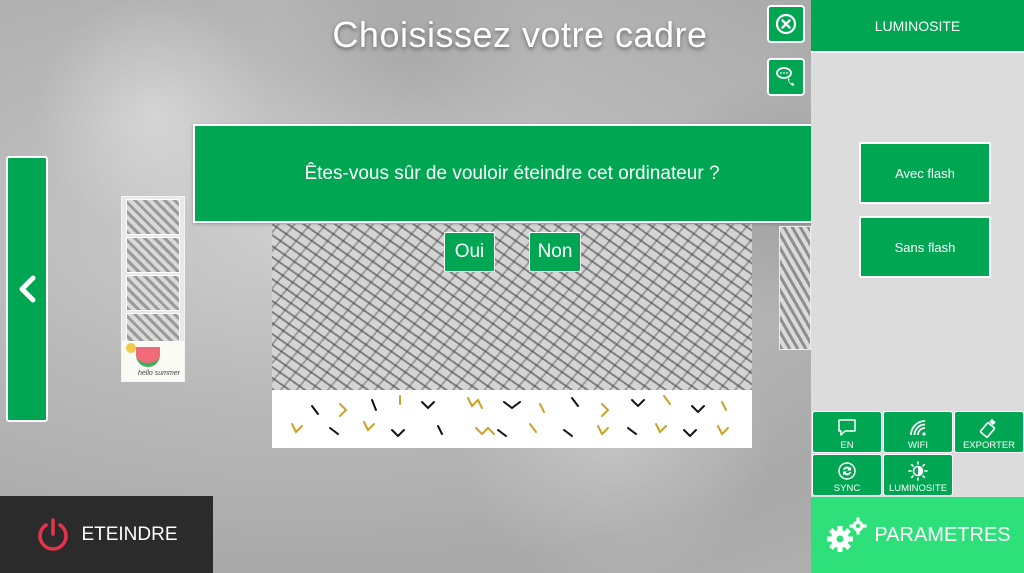 The image size is (1024, 573). I want to click on sync-button: SYNC, so click(847, 475).